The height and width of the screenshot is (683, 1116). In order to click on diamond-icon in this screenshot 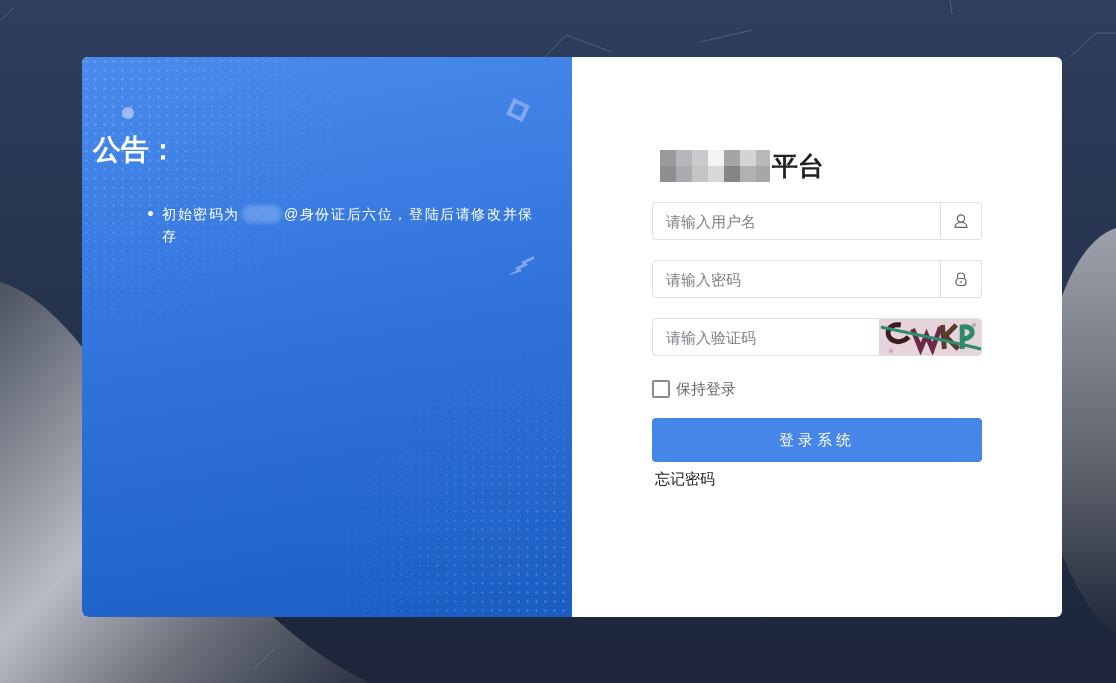, I will do `click(518, 110)`.